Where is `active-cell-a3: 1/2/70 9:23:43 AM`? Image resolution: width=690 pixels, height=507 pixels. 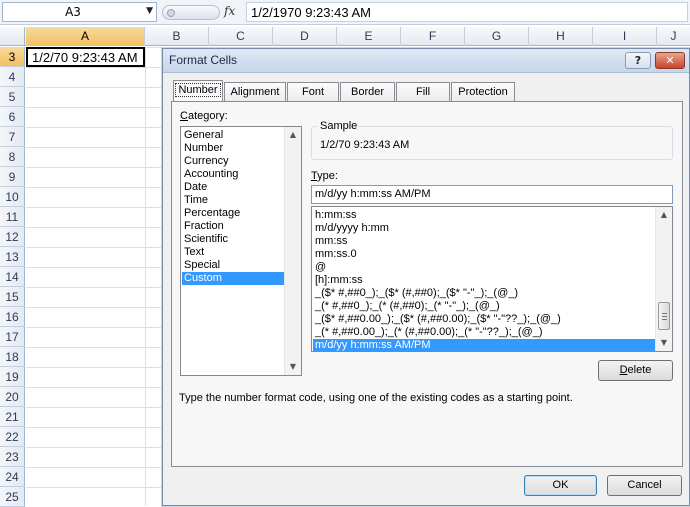 active-cell-a3: 1/2/70 9:23:43 AM is located at coordinates (85, 57).